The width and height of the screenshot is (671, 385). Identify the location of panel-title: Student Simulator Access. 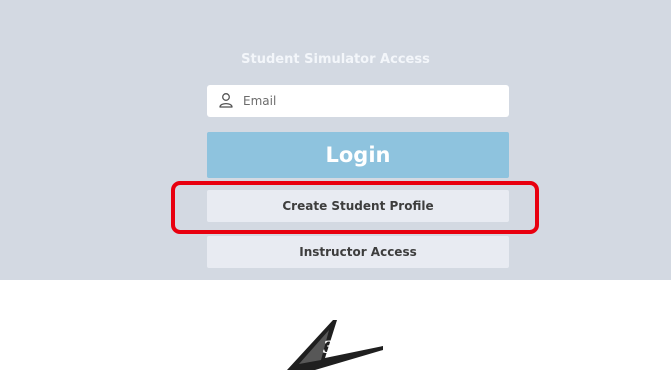
(335, 59).